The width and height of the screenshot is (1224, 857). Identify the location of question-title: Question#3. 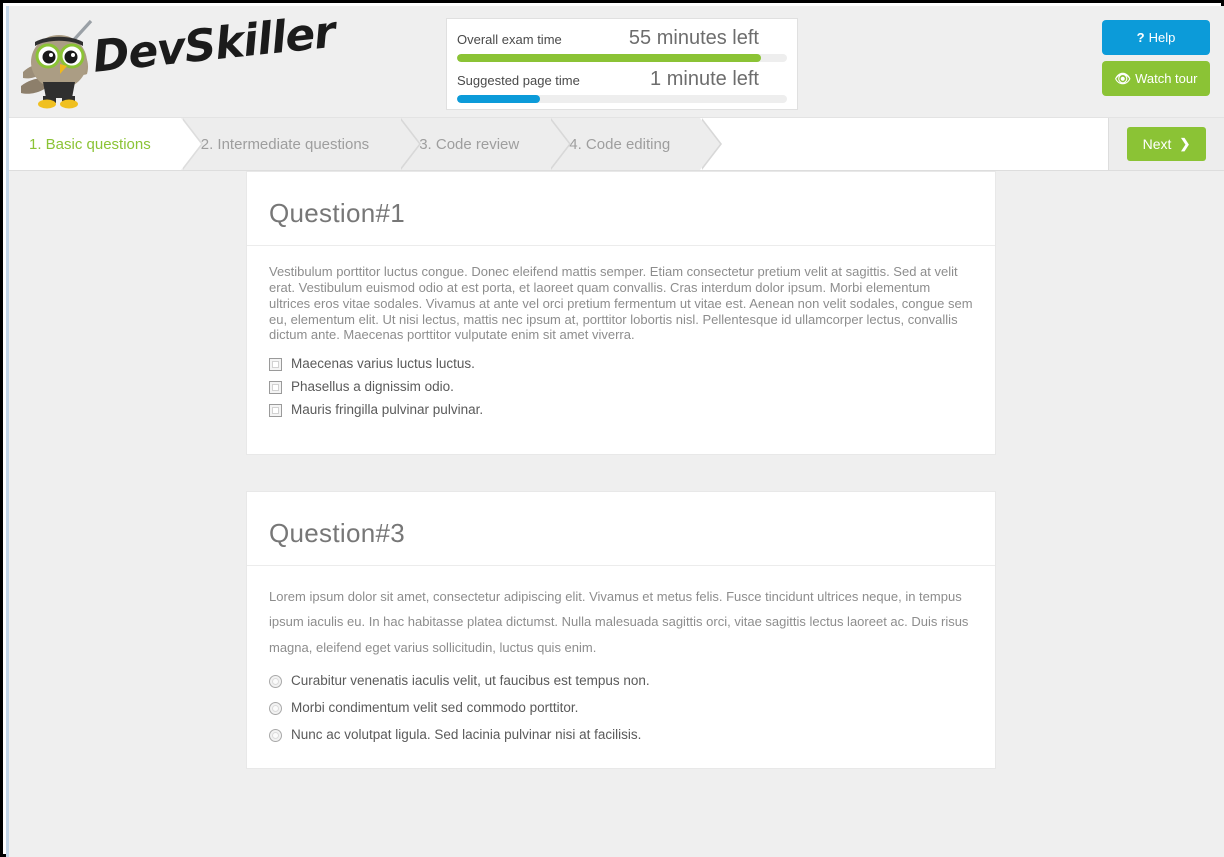
(621, 529).